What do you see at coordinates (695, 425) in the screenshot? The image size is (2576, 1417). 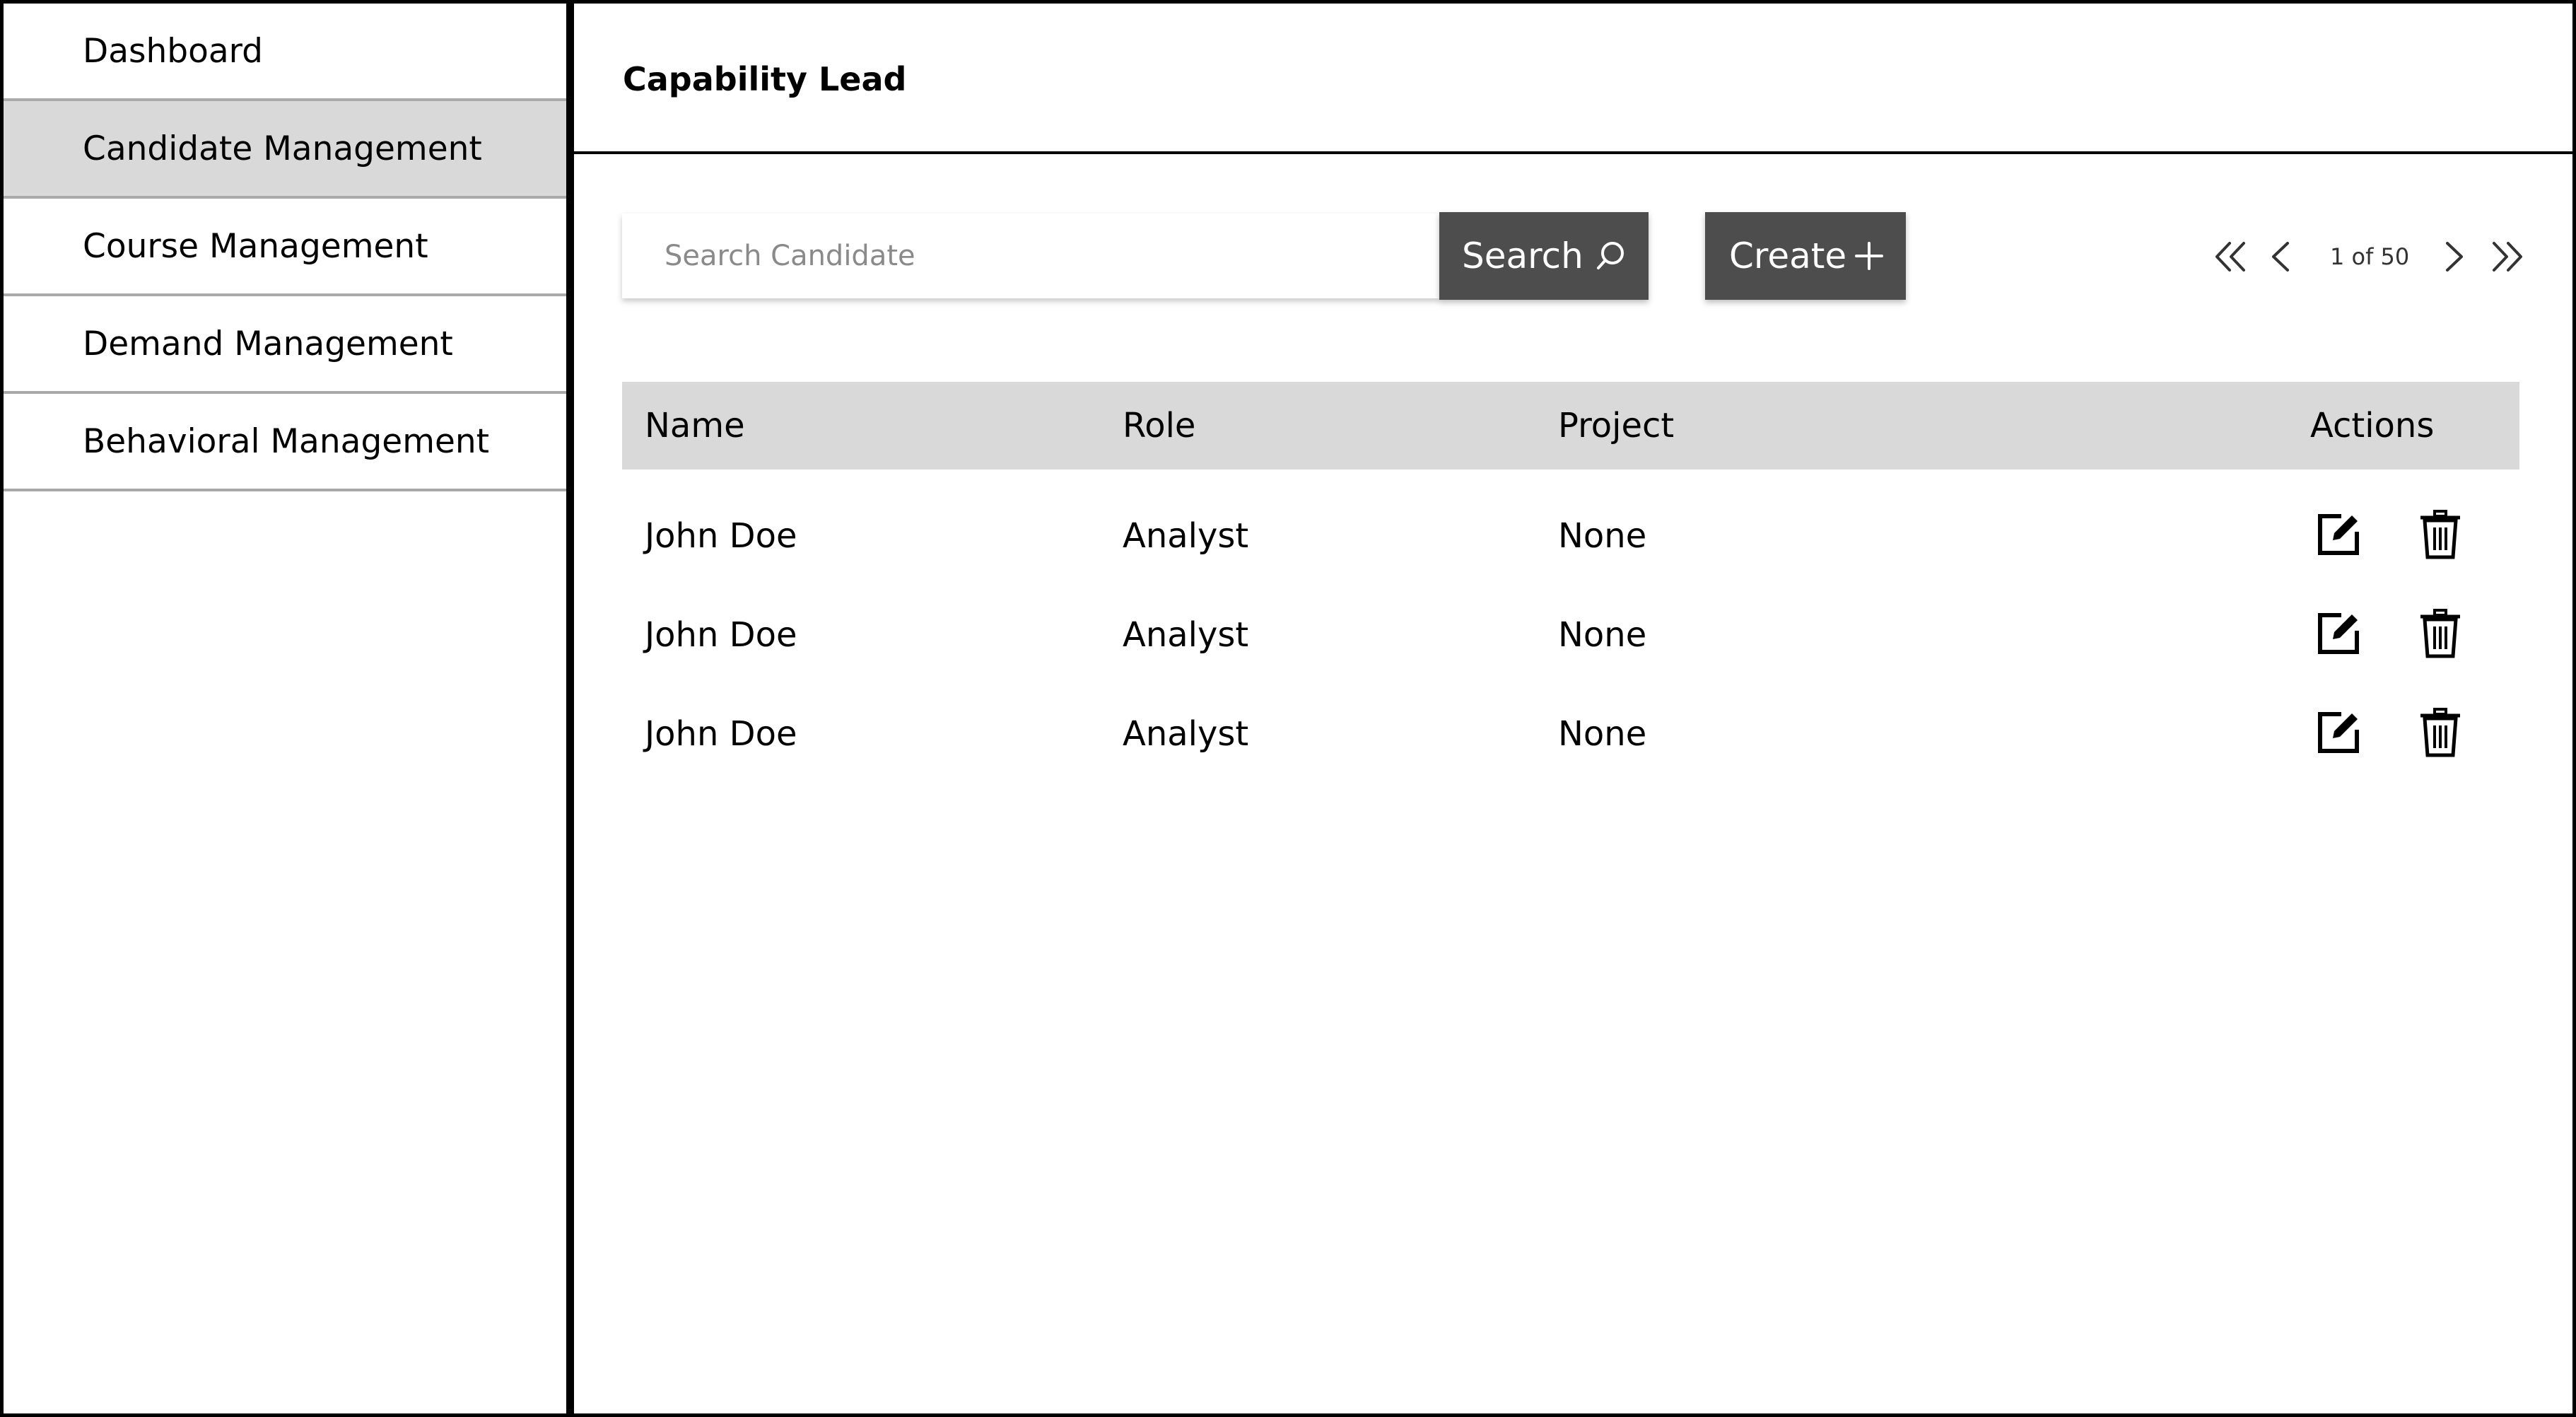 I see `column-header-name: Name` at bounding box center [695, 425].